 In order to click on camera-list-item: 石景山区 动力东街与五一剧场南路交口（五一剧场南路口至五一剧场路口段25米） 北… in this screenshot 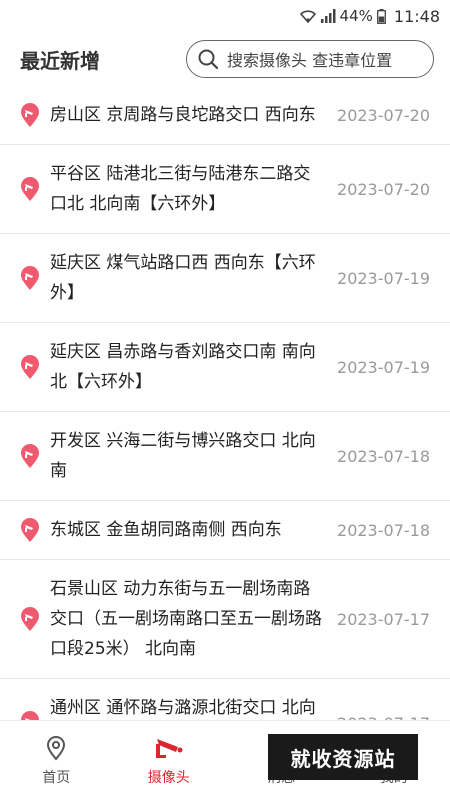, I will do `click(225, 619)`.